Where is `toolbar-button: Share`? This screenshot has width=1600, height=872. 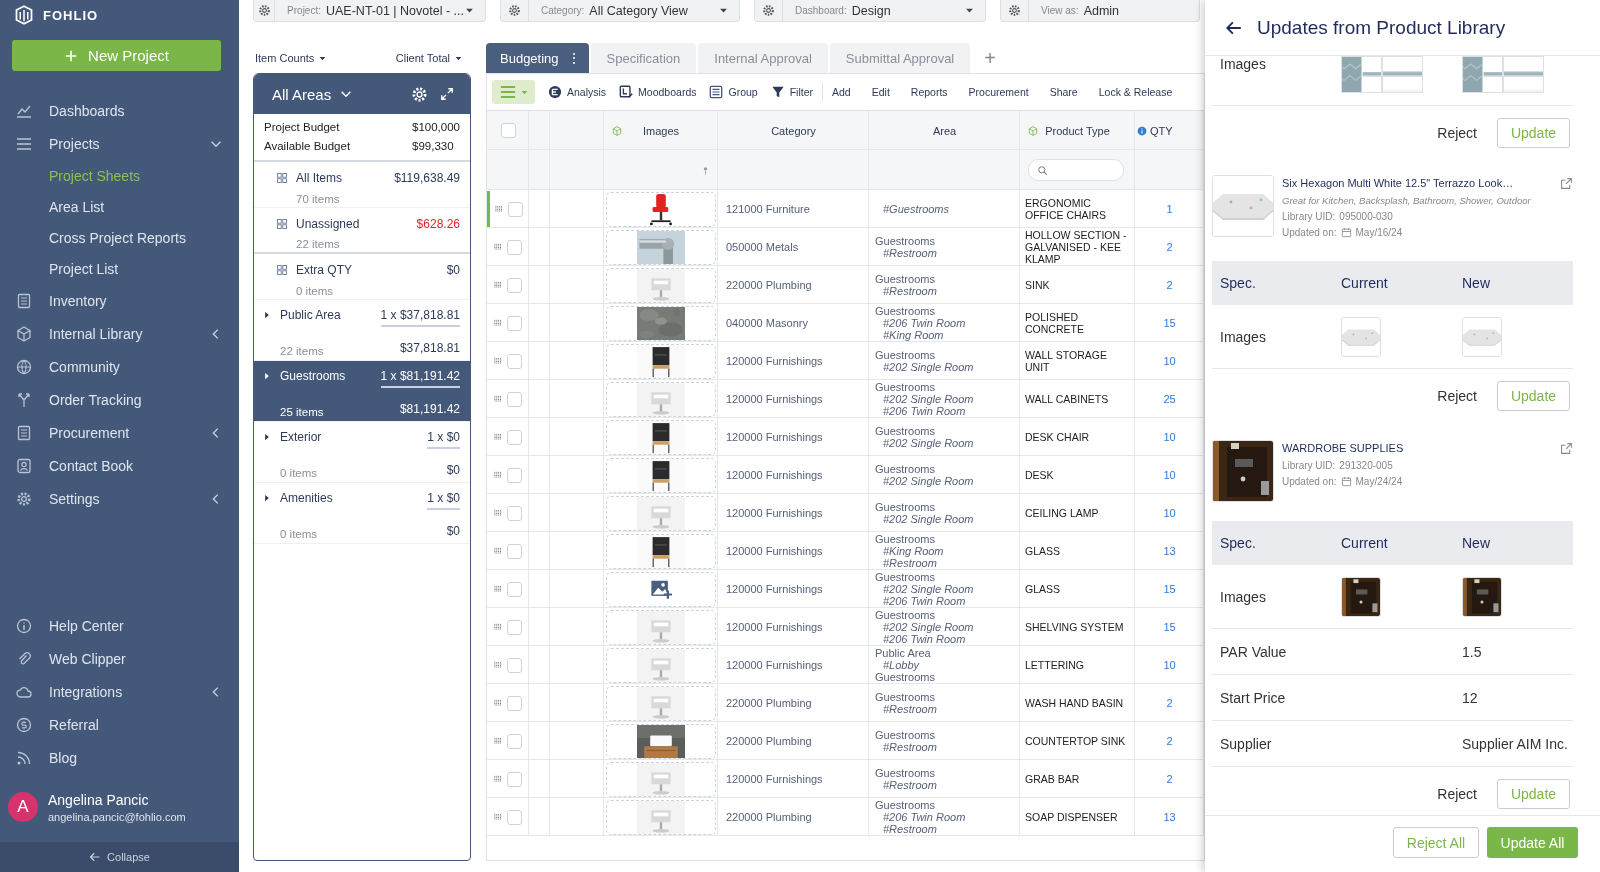
toolbar-button: Share is located at coordinates (1063, 92).